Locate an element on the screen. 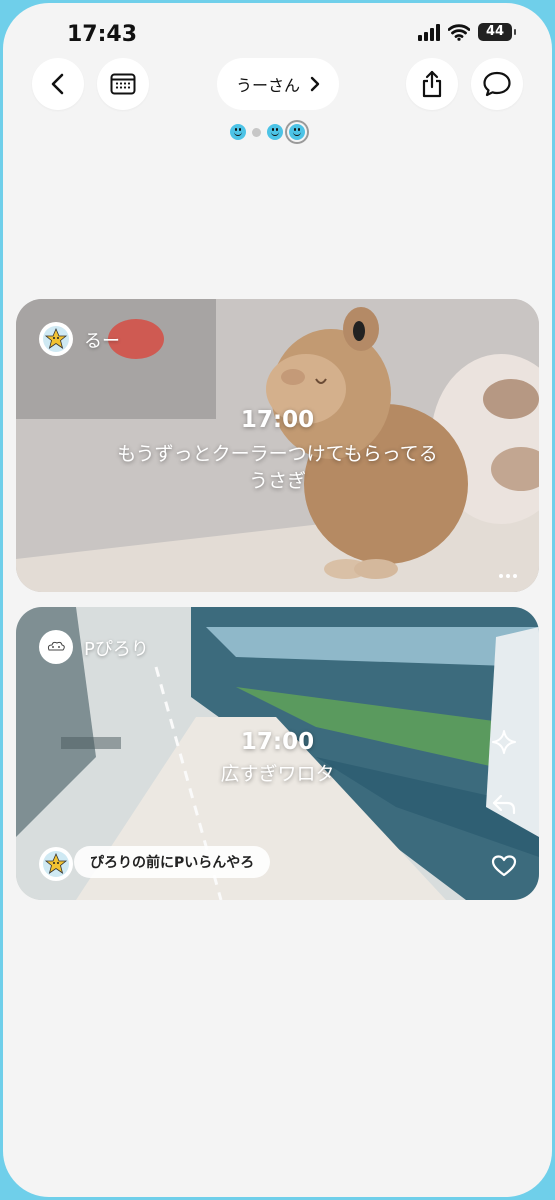 Image resolution: width=555 pixels, height=1200 pixels. reply-arrow-icon is located at coordinates (504, 804).